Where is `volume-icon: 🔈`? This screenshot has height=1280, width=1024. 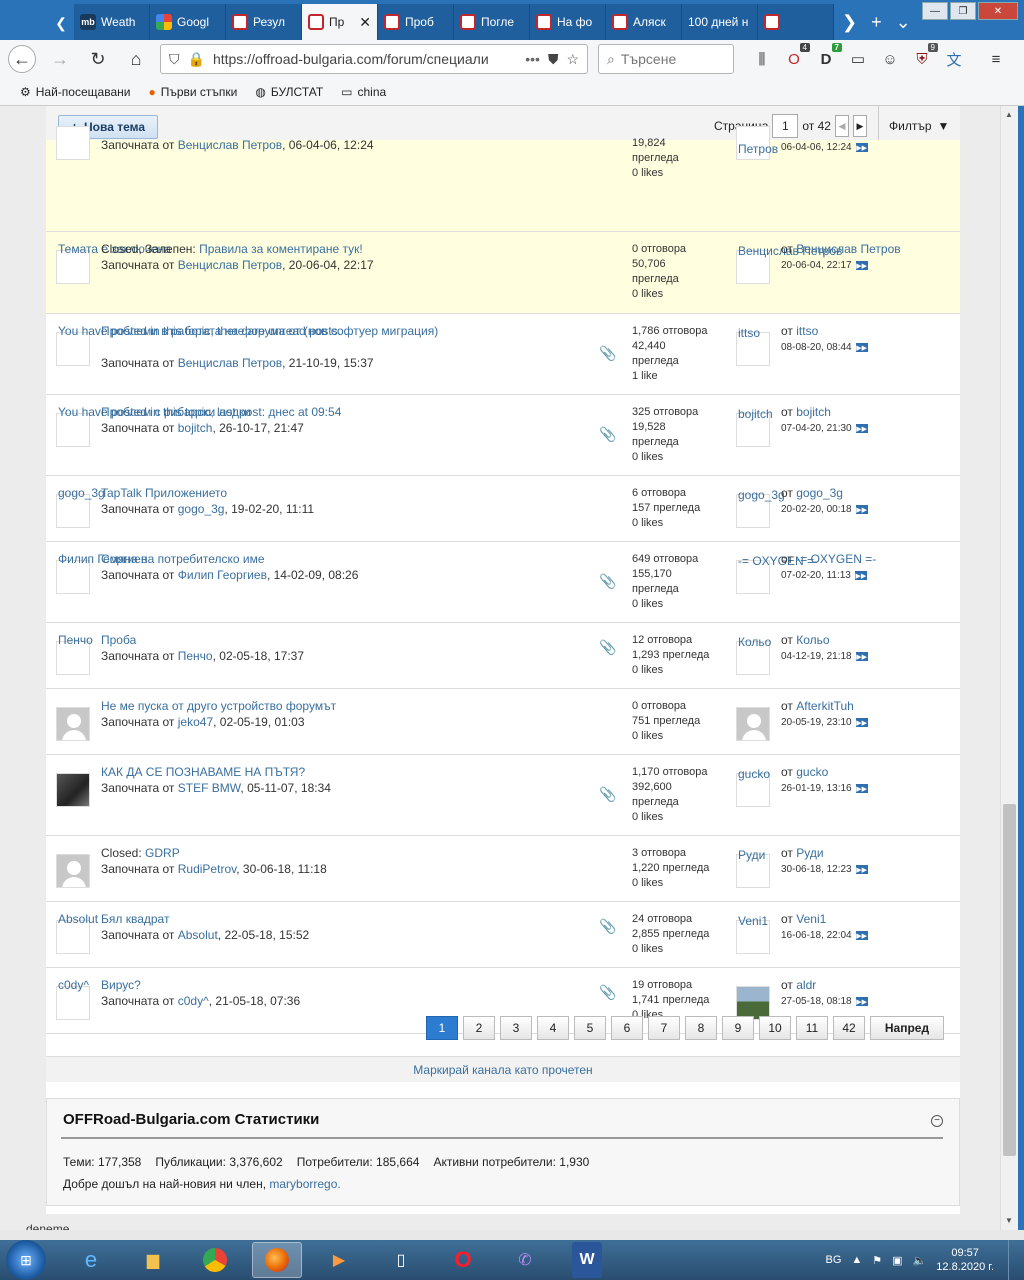 volume-icon: 🔈 is located at coordinates (920, 1260).